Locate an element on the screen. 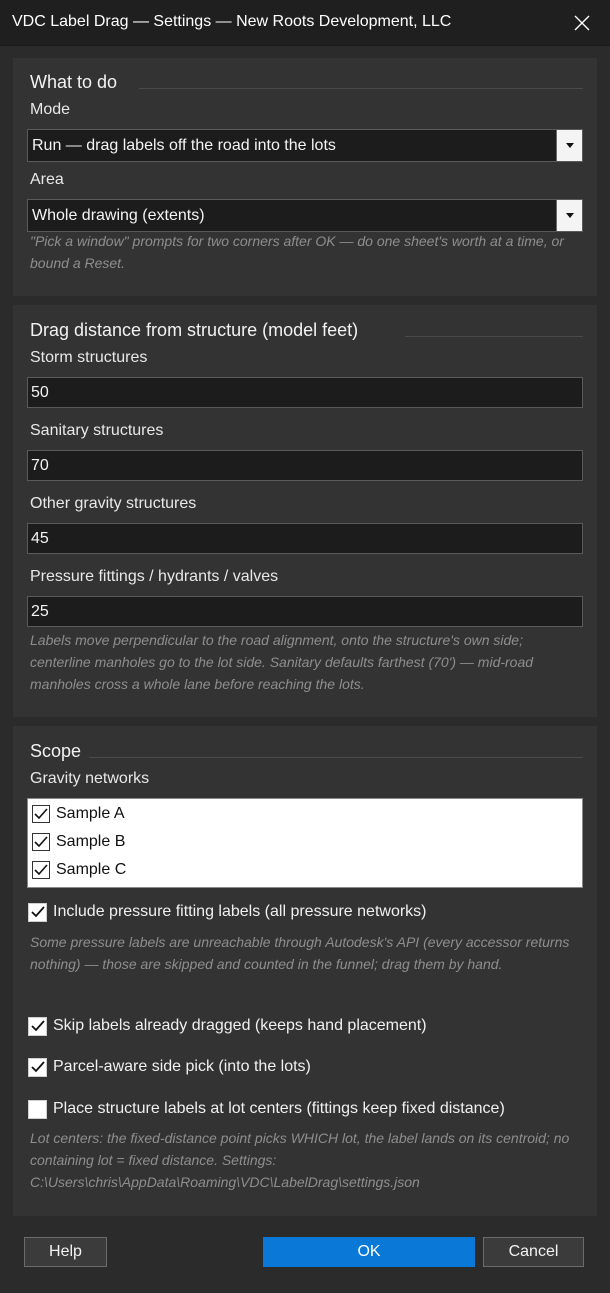 The width and height of the screenshot is (610, 1293). close-button is located at coordinates (582, 23).